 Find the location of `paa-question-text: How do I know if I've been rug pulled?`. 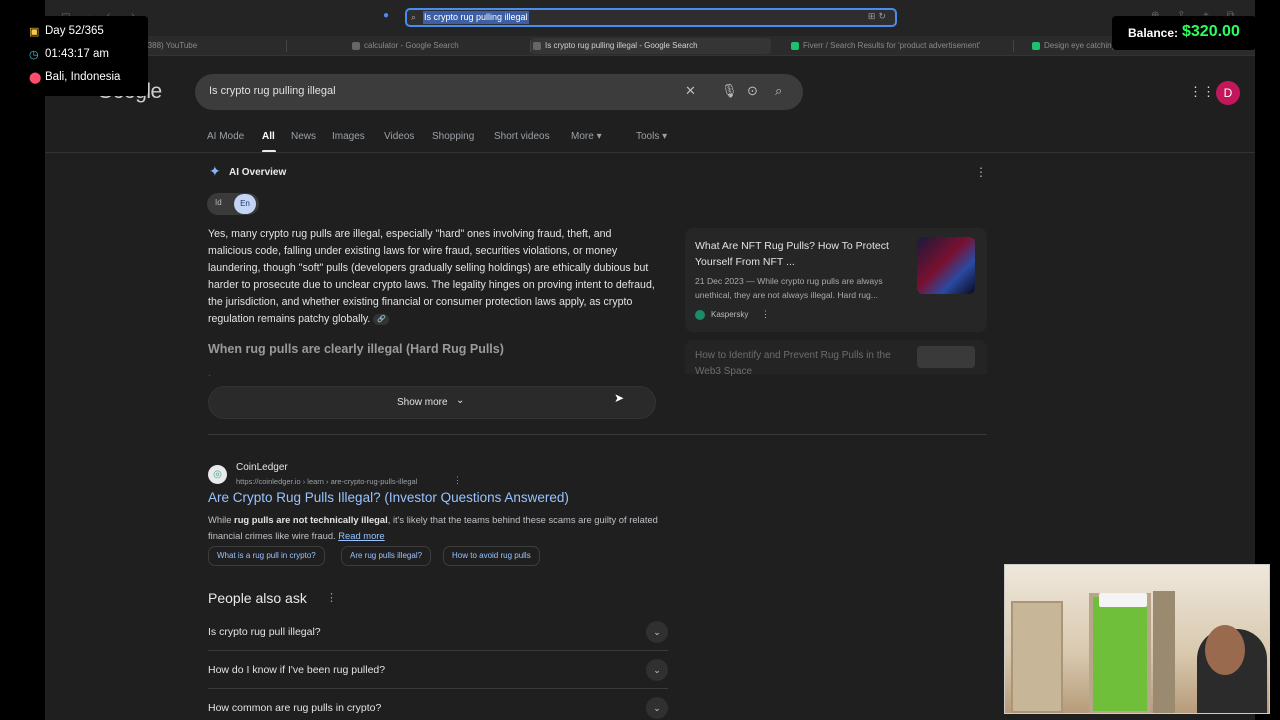

paa-question-text: How do I know if I've been rug pulled? is located at coordinates (297, 670).